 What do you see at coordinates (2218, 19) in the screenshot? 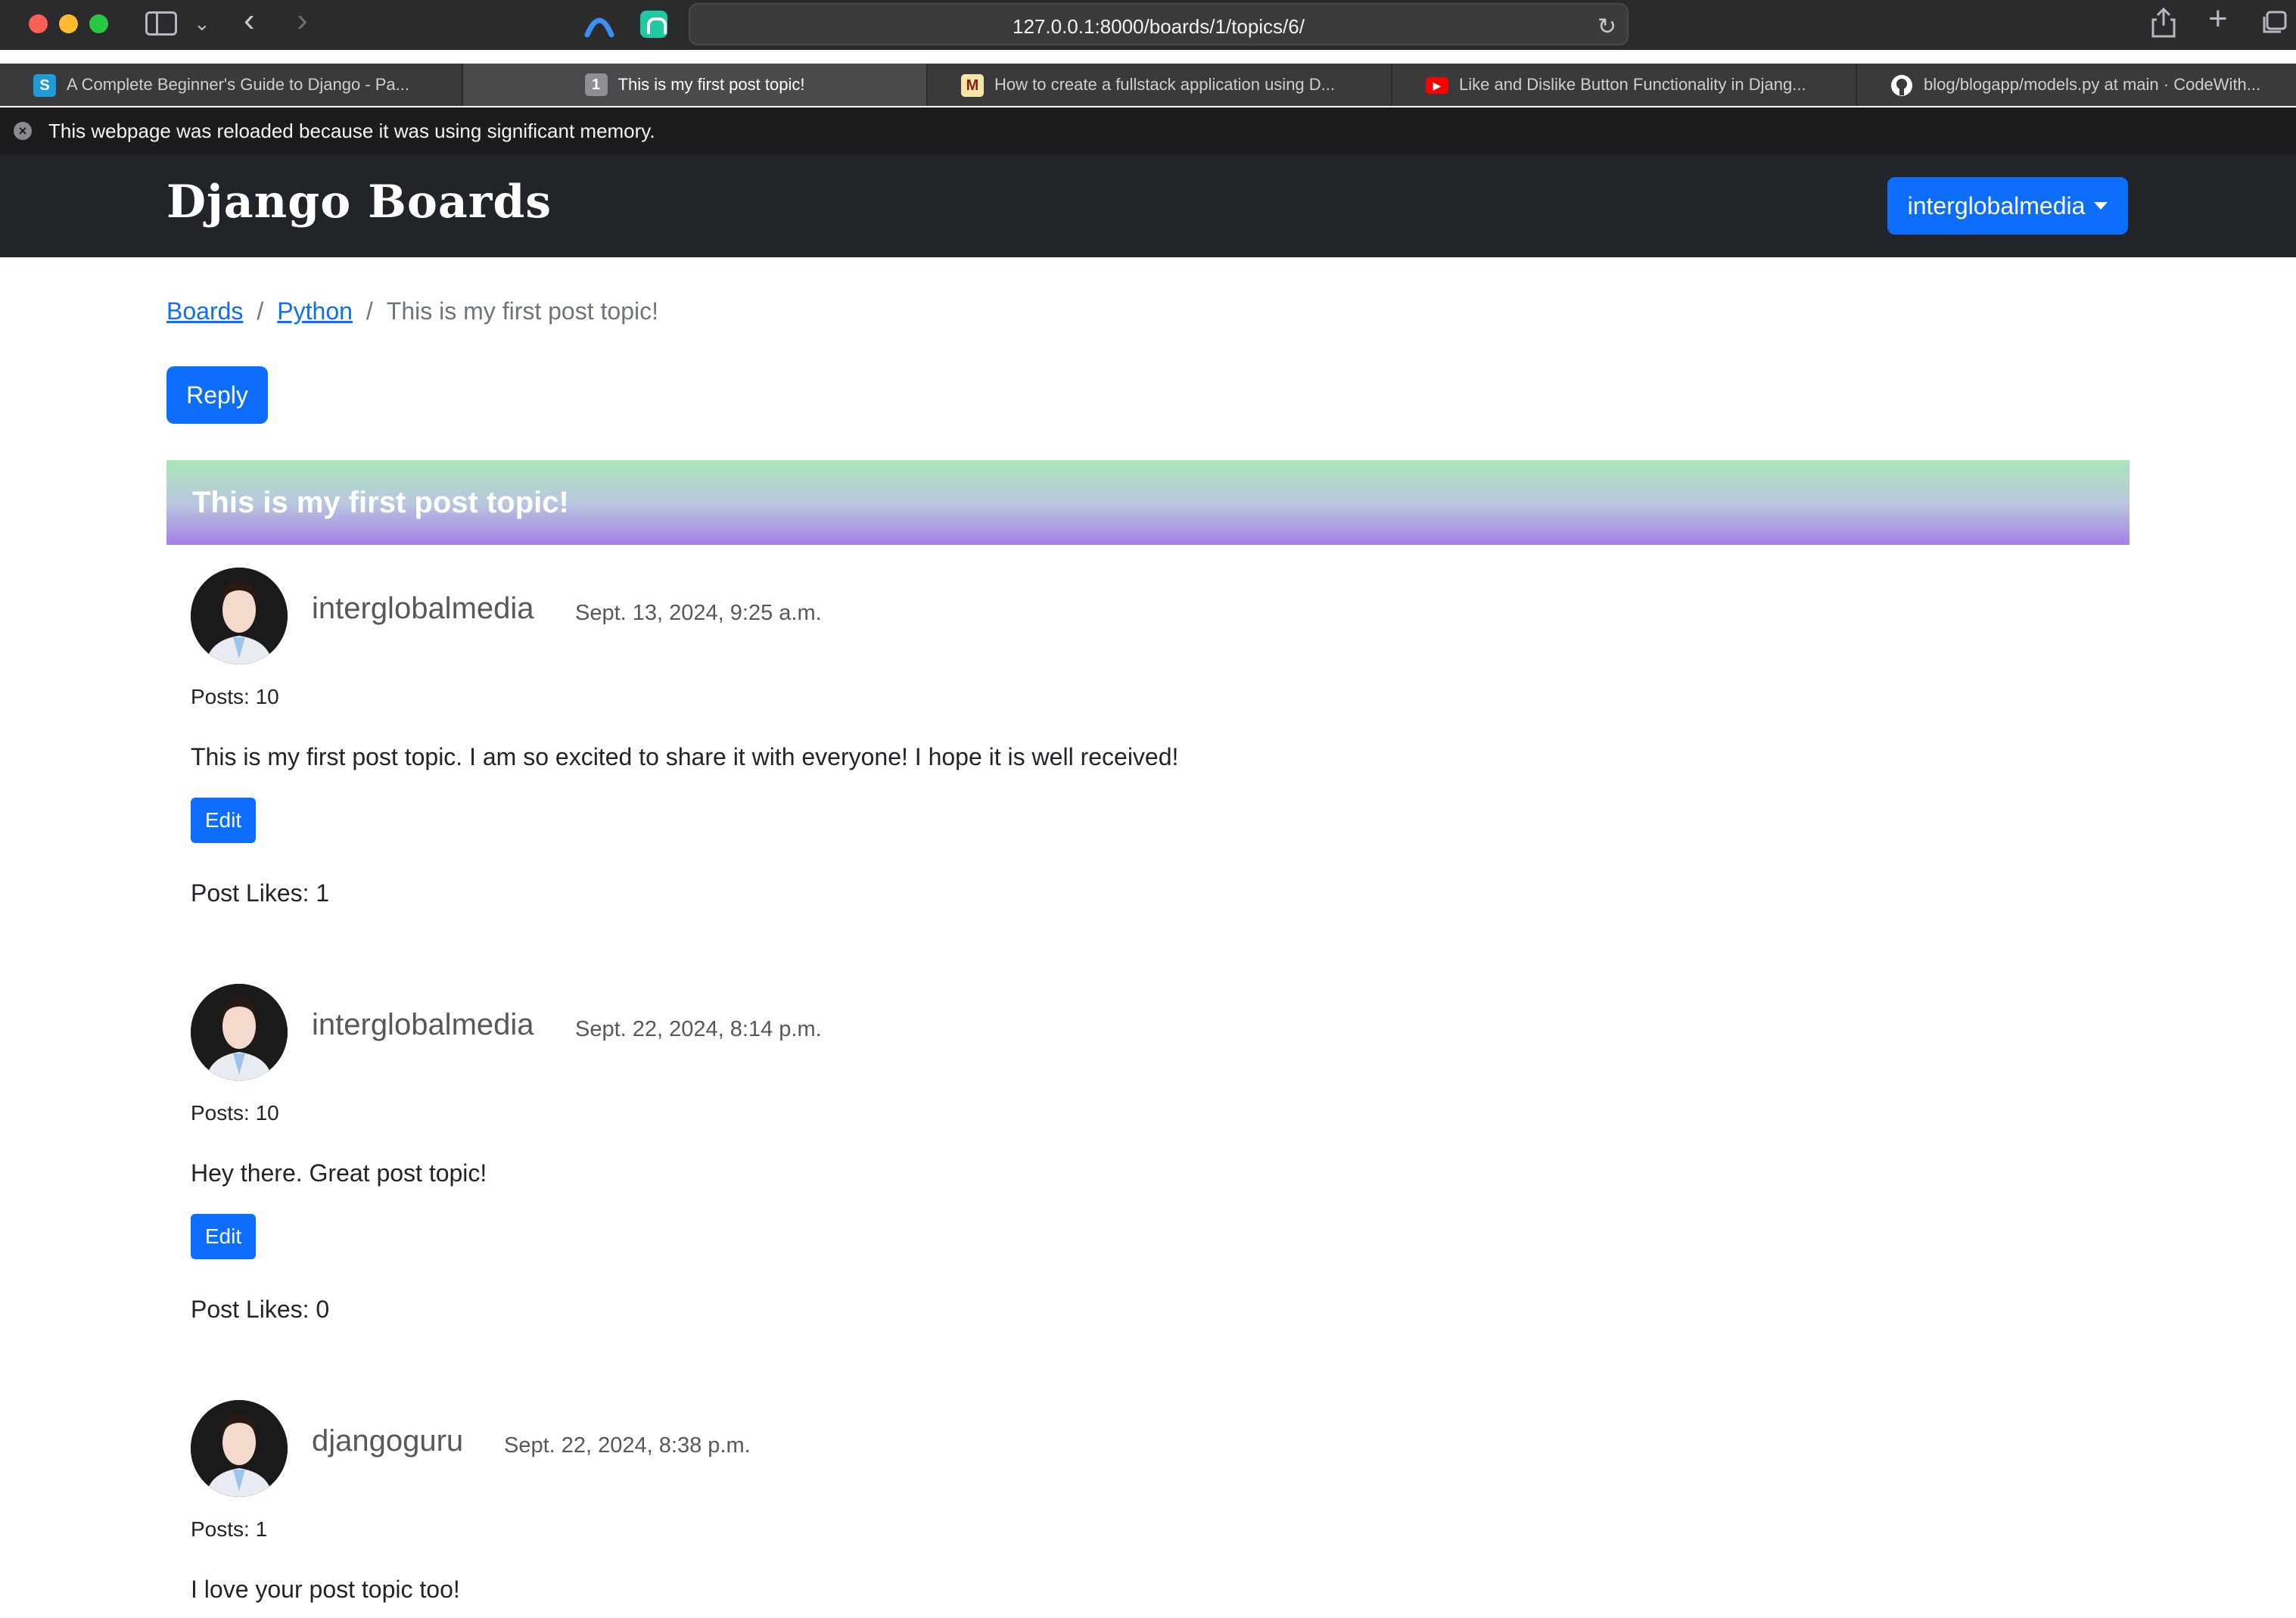
I see `new-tab-icon: +` at bounding box center [2218, 19].